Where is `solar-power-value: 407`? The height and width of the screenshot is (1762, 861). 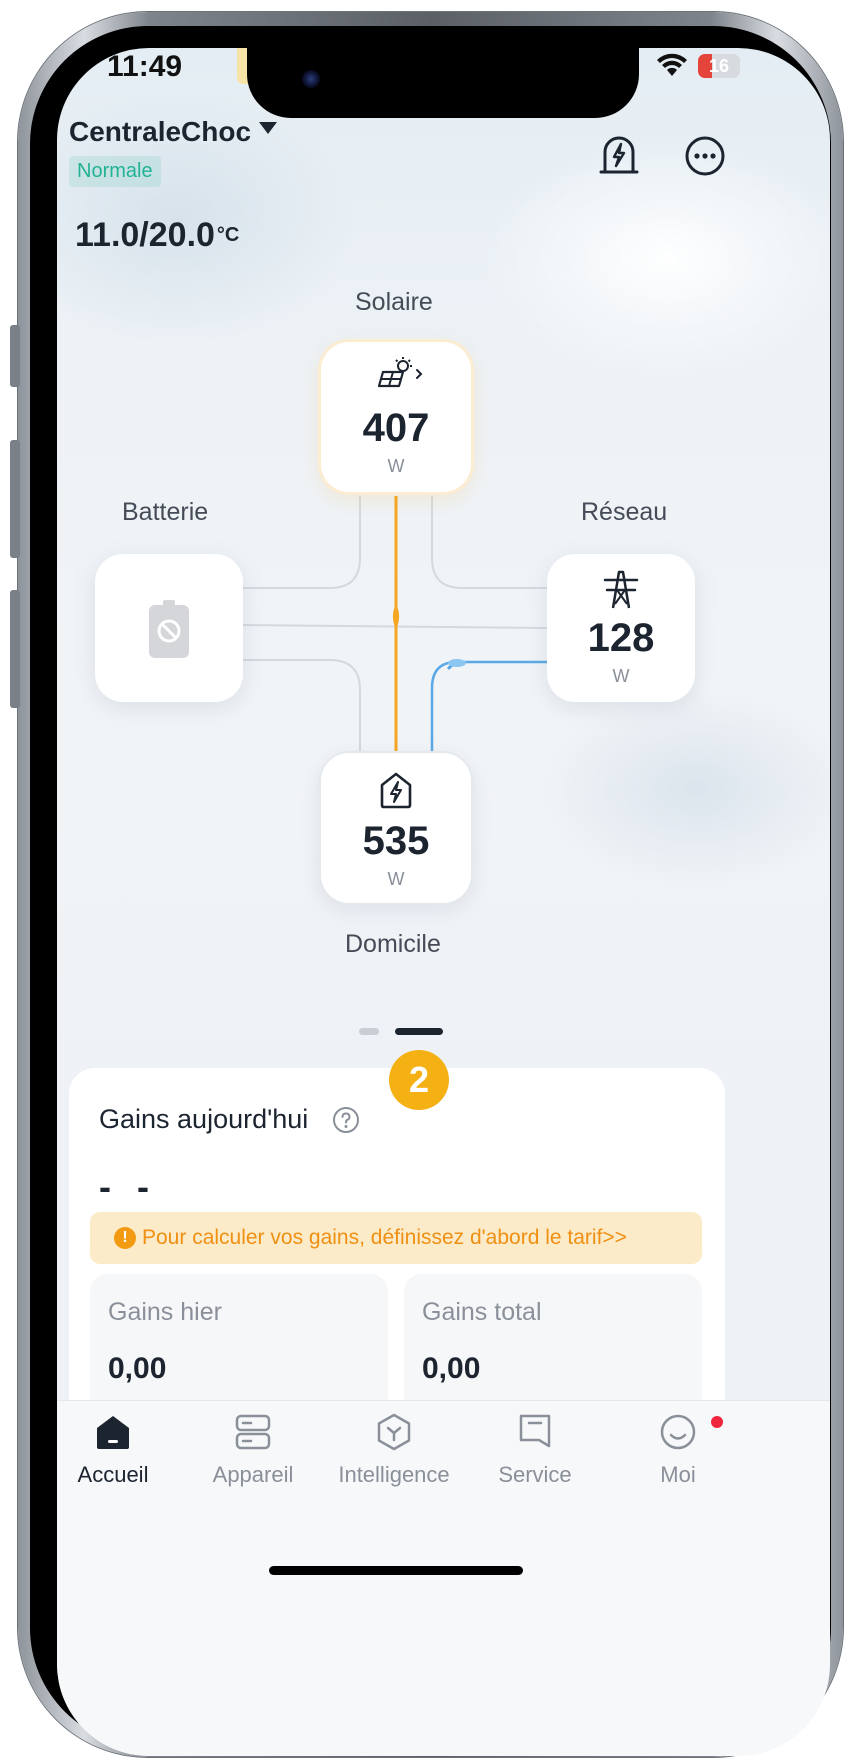
solar-power-value: 407 is located at coordinates (396, 428).